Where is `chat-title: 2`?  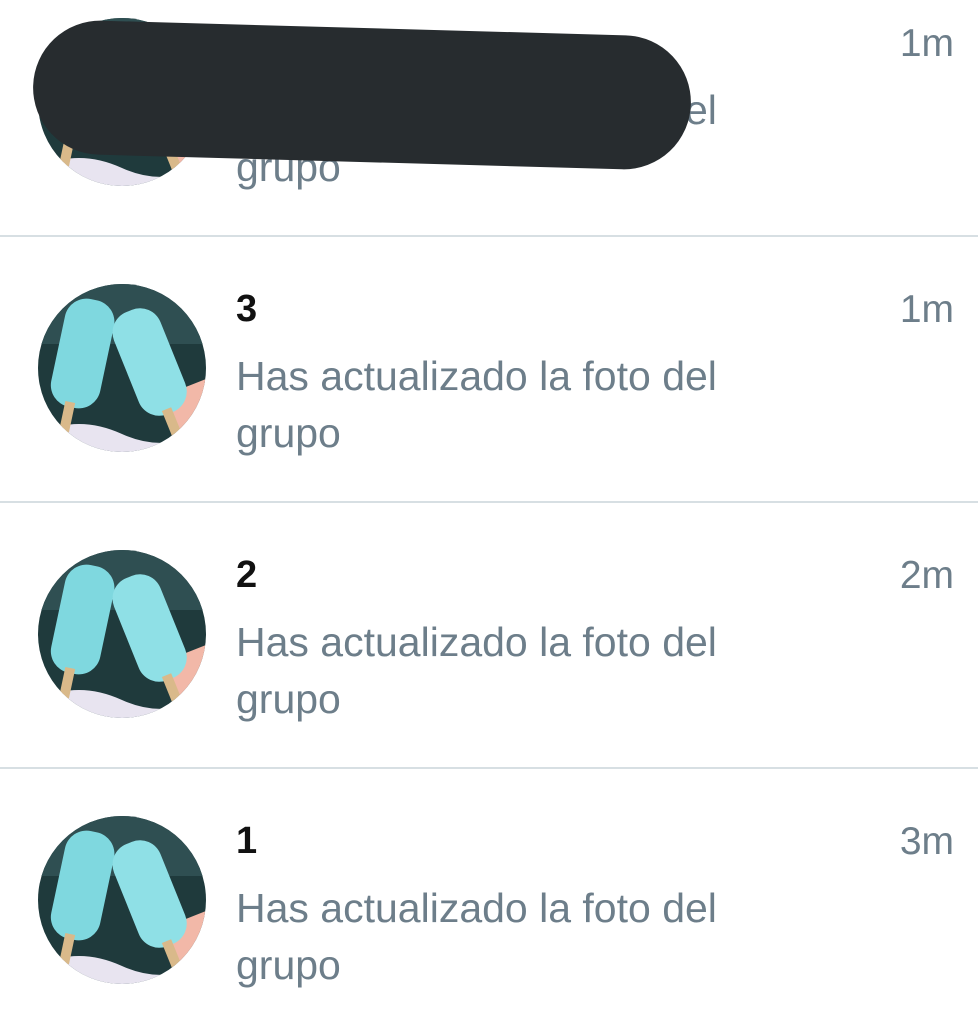
chat-title: 2 is located at coordinates (247, 575).